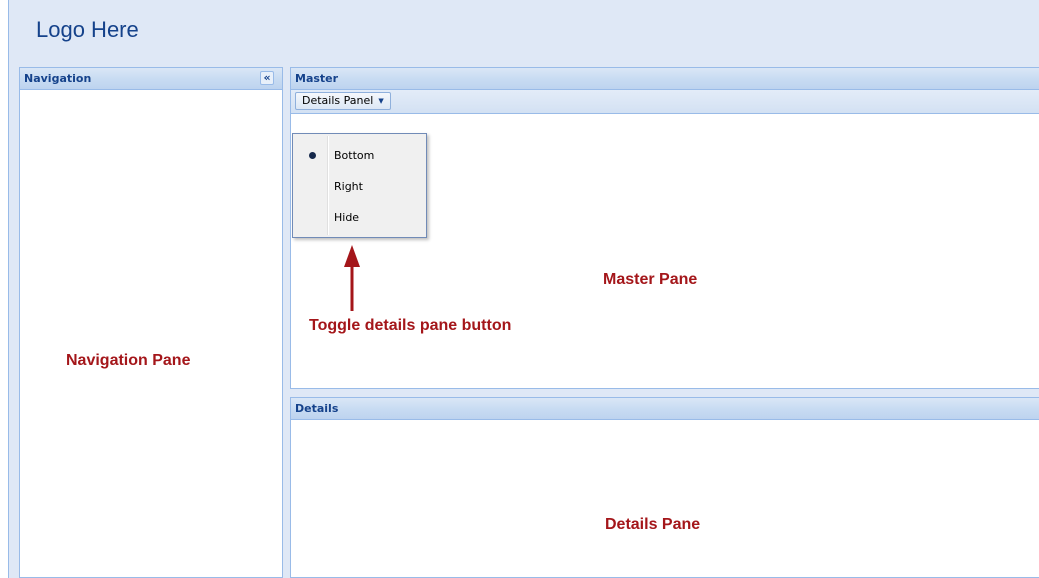 This screenshot has width=1039, height=578. I want to click on logo-text: Logo Here, so click(87, 29).